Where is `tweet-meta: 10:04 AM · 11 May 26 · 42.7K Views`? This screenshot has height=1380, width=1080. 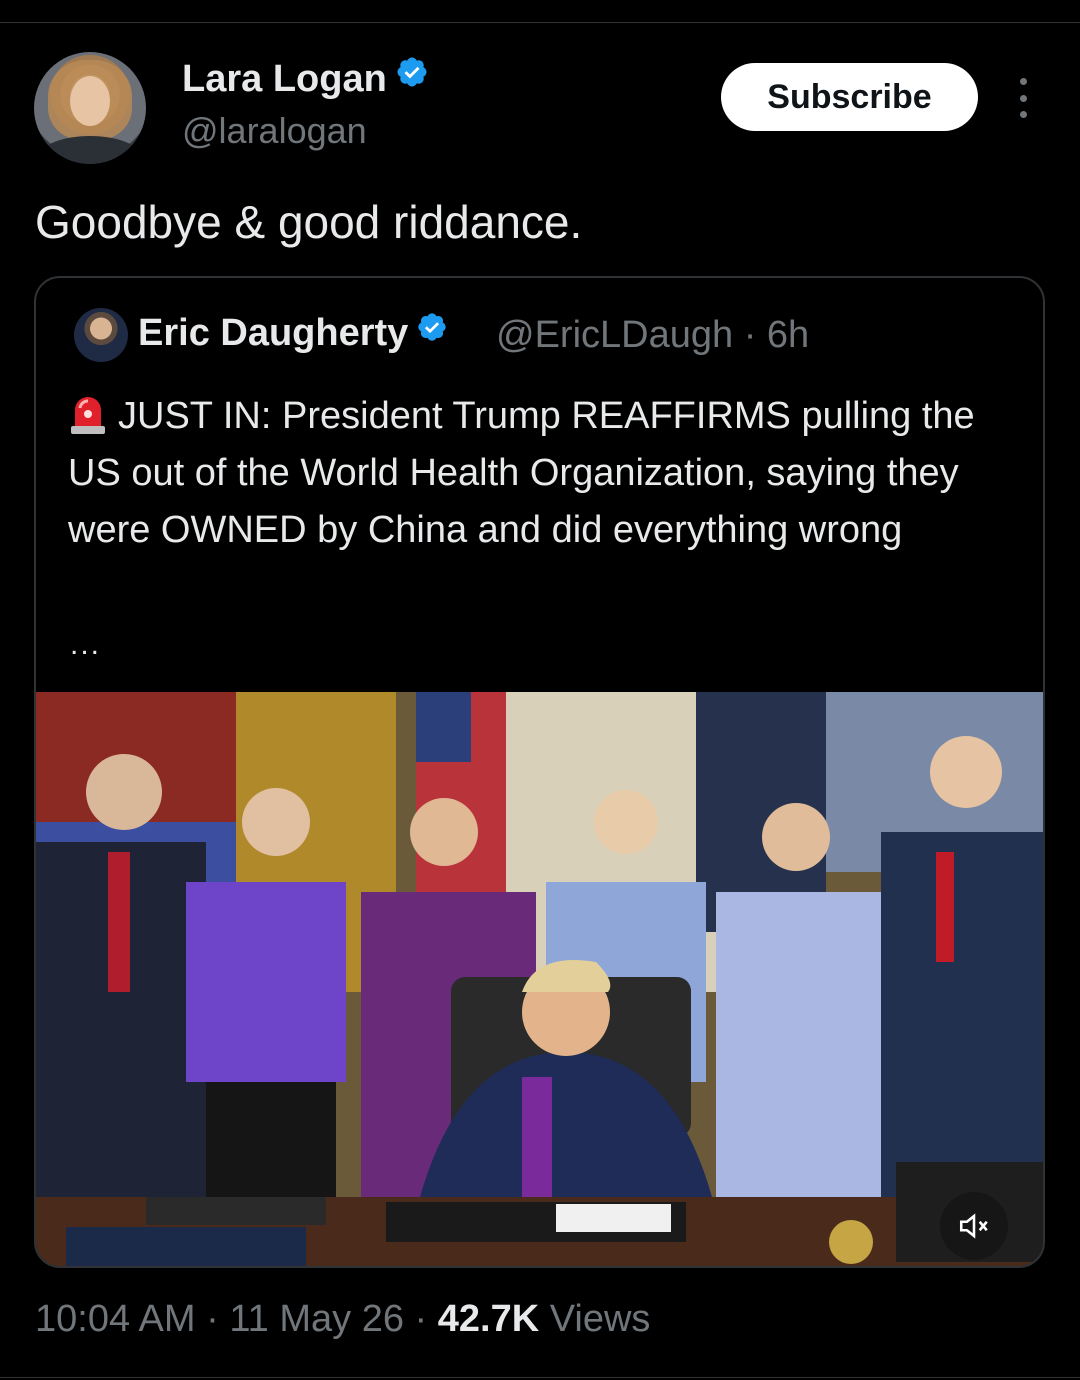 tweet-meta: 10:04 AM · 11 May 26 · 42.7K Views is located at coordinates (342, 1319).